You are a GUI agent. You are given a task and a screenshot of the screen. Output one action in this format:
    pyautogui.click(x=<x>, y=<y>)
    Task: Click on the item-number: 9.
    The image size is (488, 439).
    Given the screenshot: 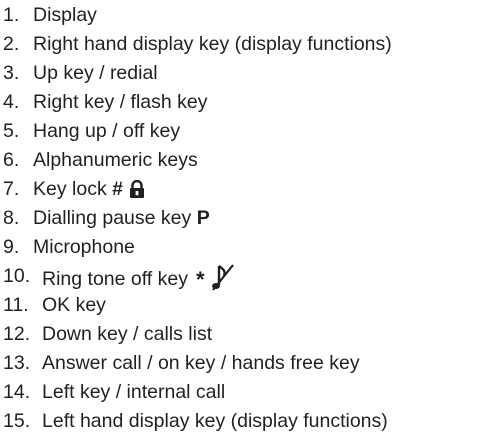 What is the action you would take?
    pyautogui.click(x=11, y=247)
    